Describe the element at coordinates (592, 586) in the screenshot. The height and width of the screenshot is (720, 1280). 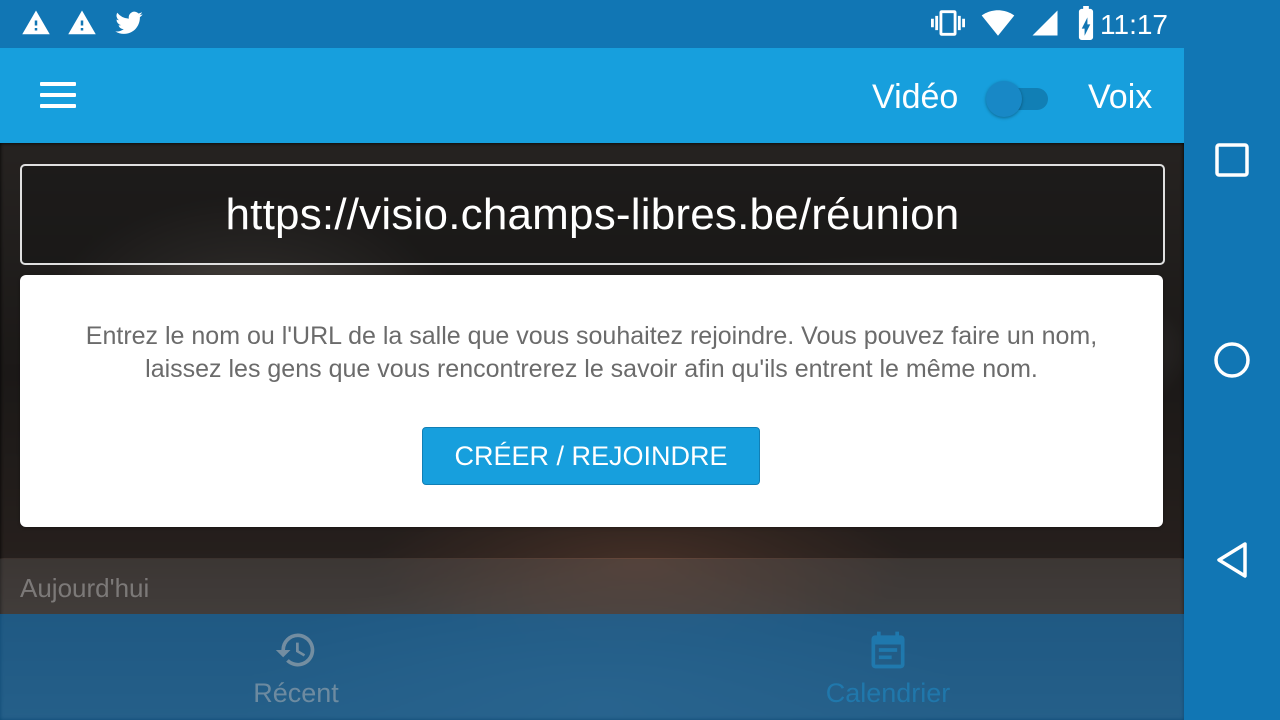
I see `today-section-header: Aujourd'hui` at that location.